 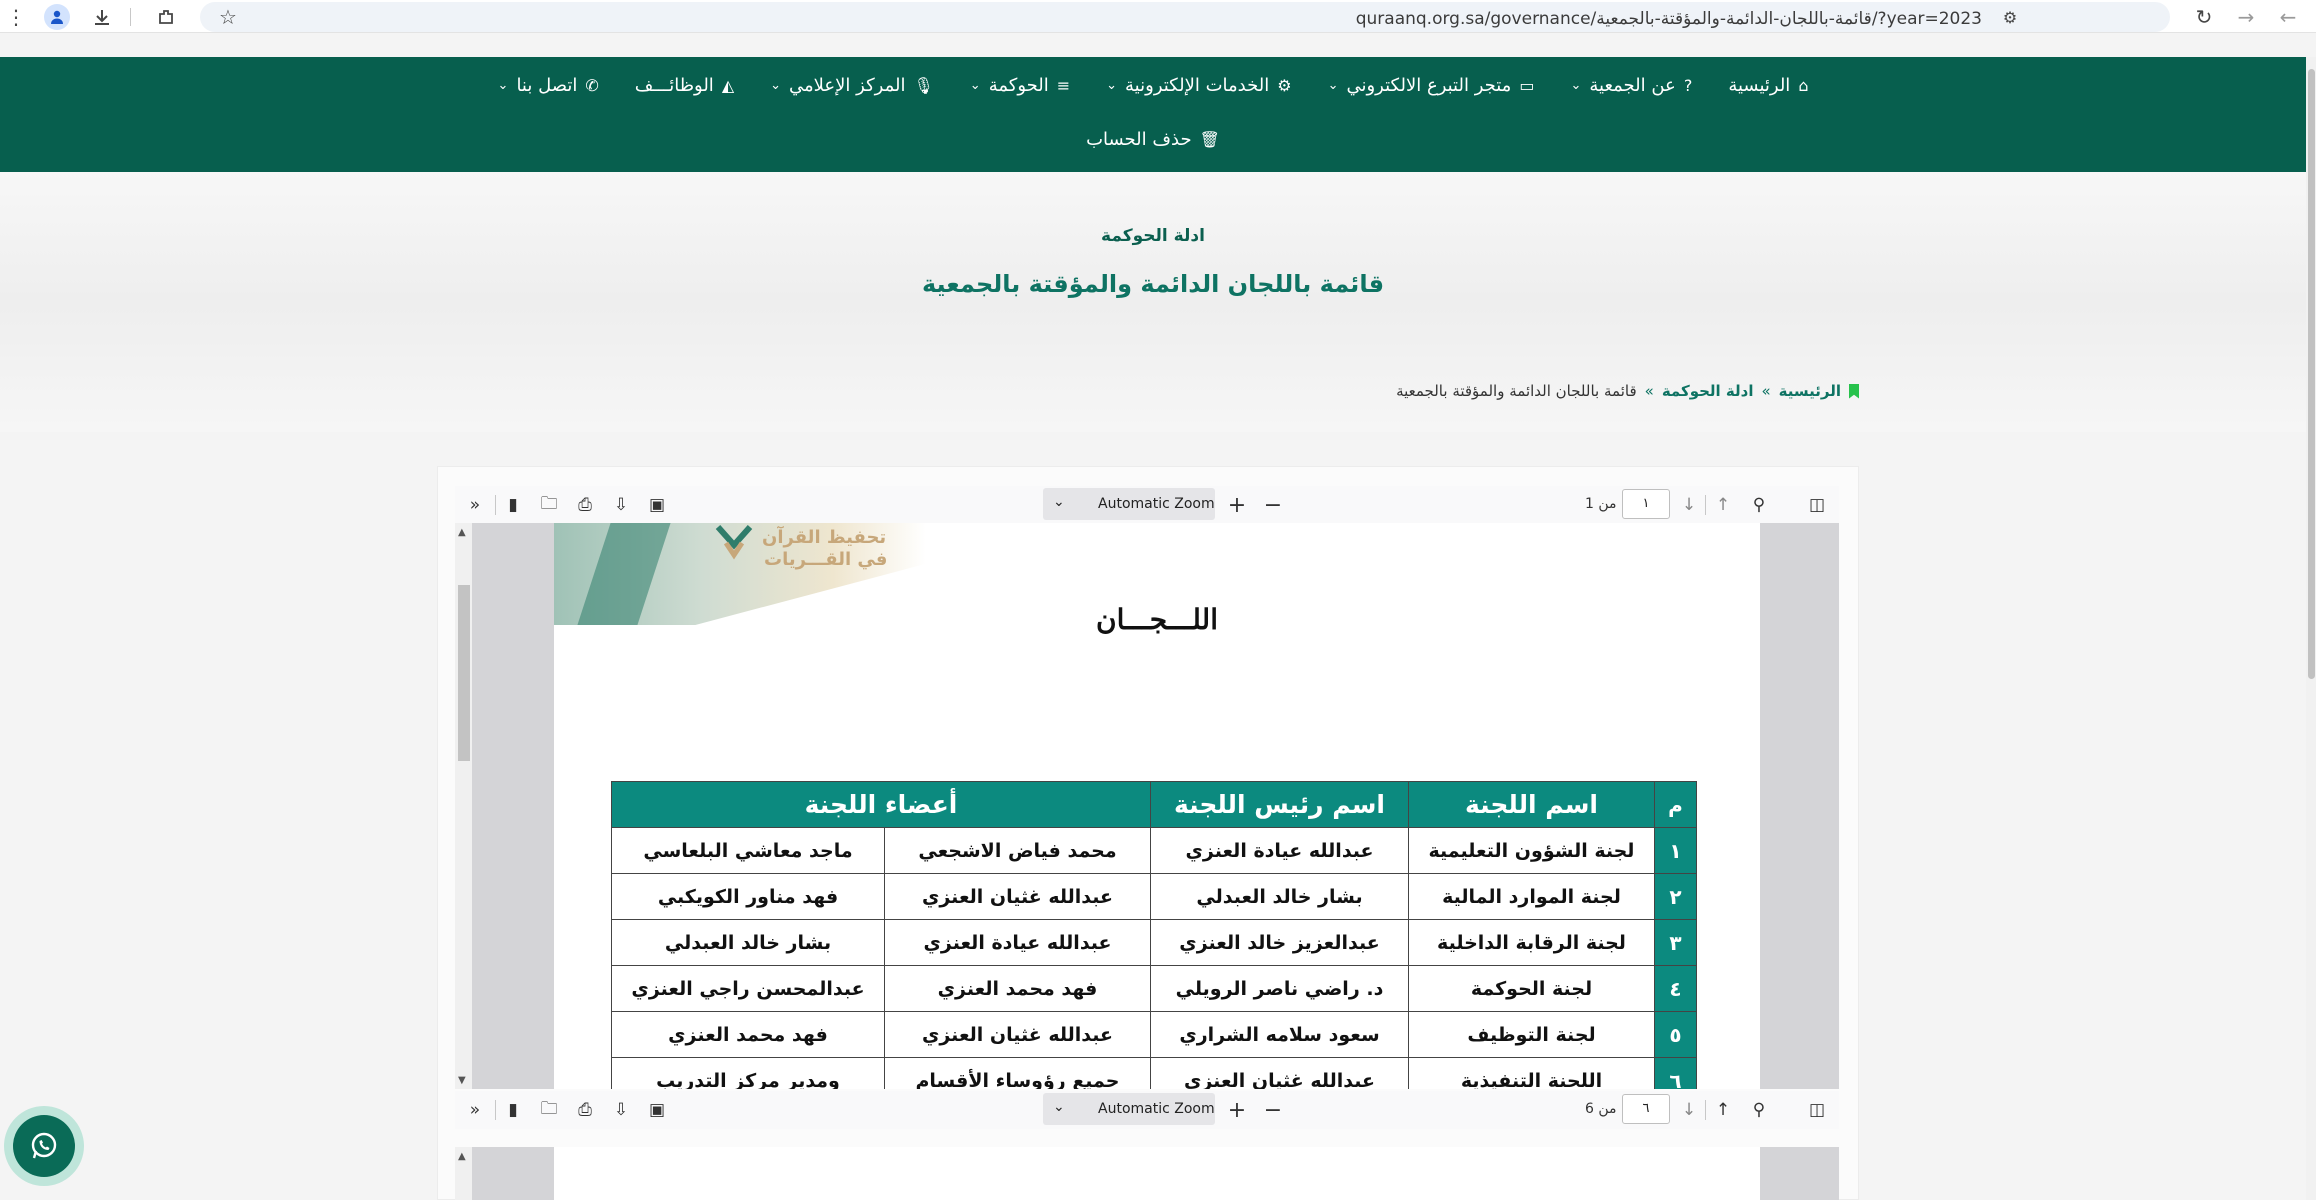 I want to click on whatsapp-icon, so click(x=44, y=1145).